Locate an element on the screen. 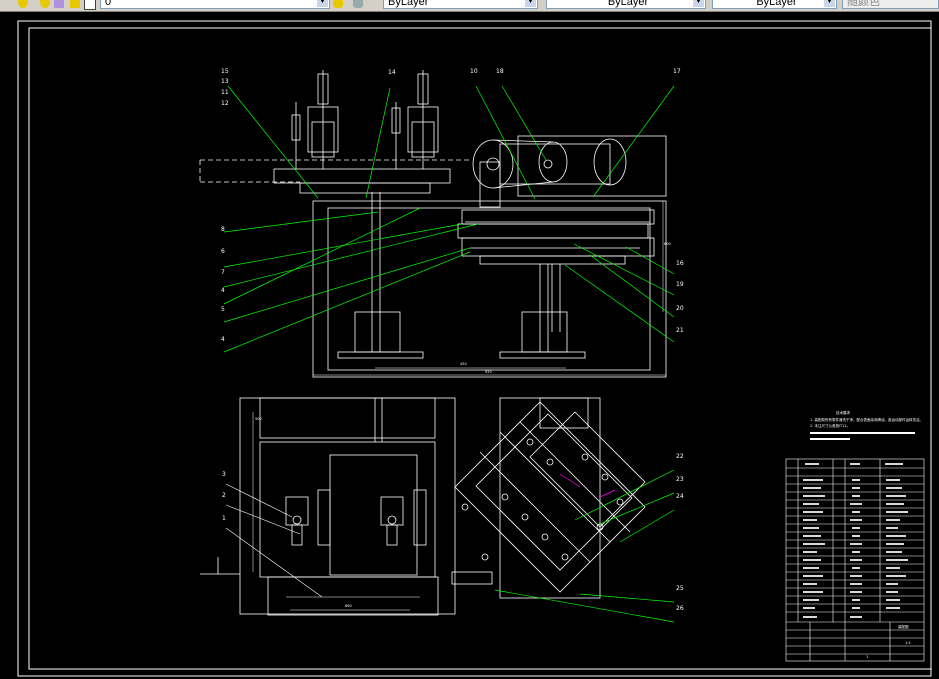 This screenshot has width=939, height=679. callout-1: 1 is located at coordinates (224, 518).